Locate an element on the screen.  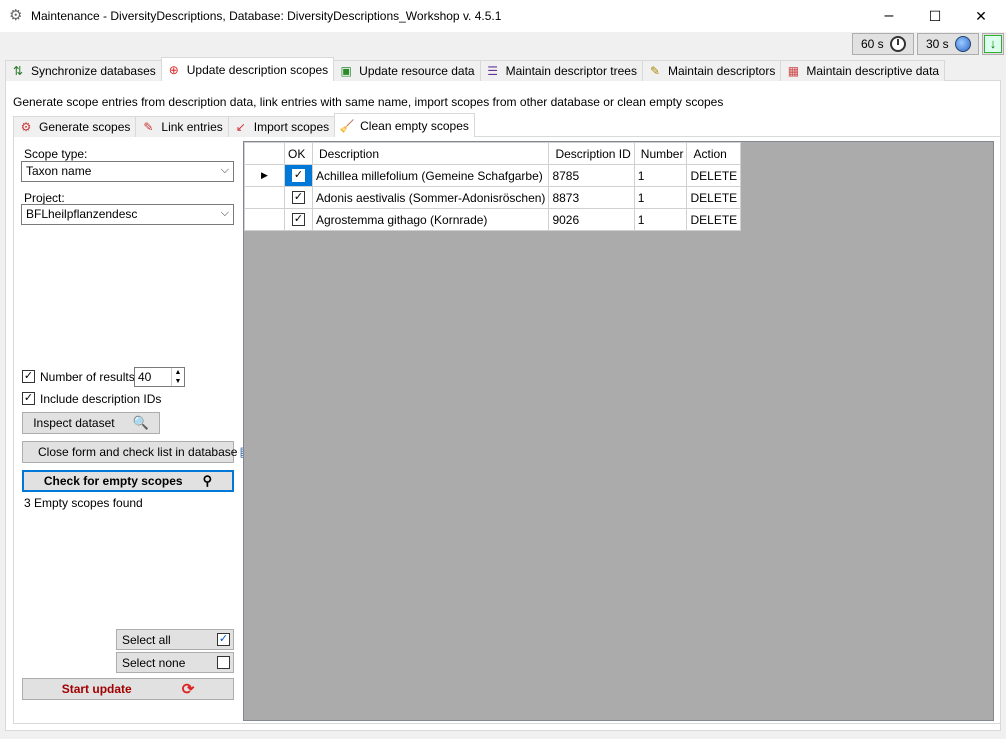
tab-label: Maintain descriptors is located at coordinates (721, 71).